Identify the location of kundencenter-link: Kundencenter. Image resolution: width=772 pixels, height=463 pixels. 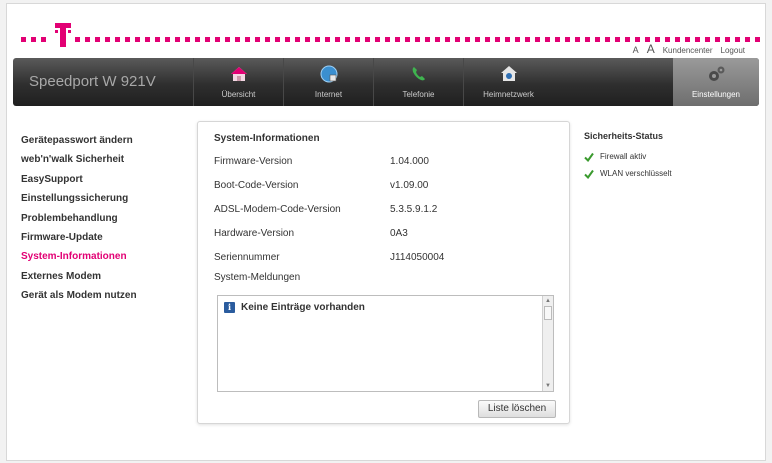
(688, 50).